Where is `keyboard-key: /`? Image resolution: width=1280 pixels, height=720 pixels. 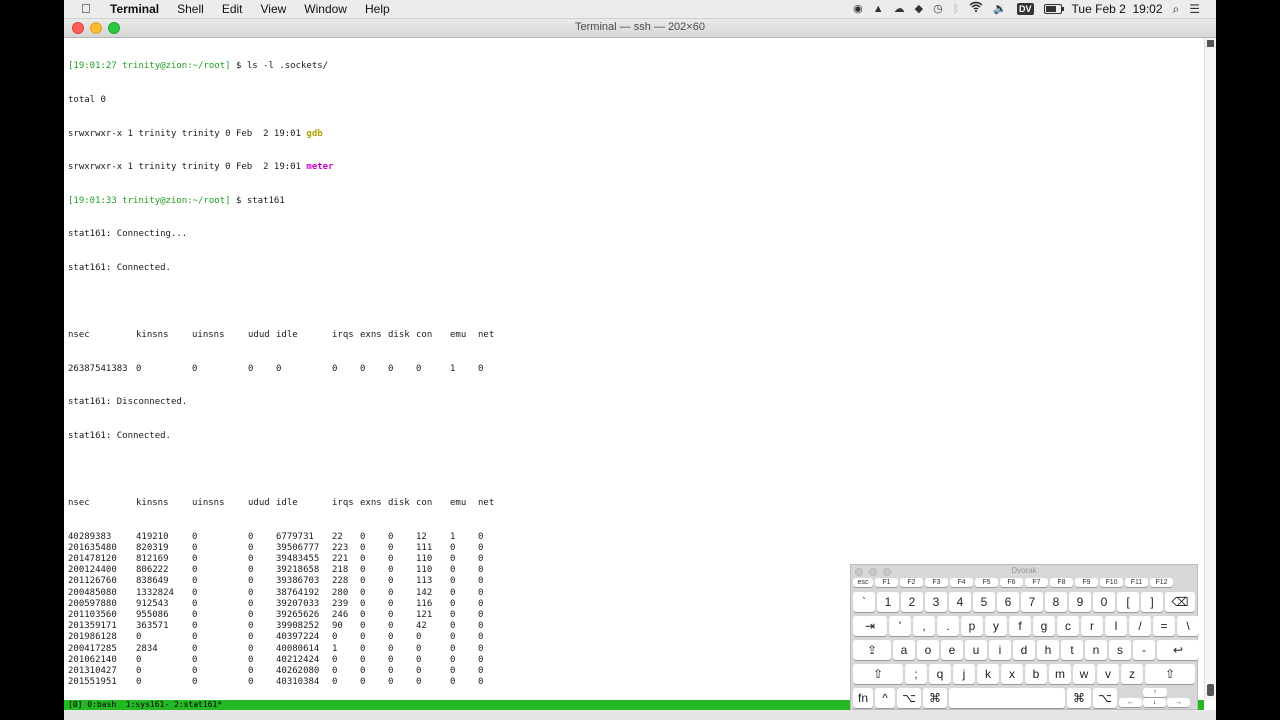 keyboard-key: / is located at coordinates (1140, 626).